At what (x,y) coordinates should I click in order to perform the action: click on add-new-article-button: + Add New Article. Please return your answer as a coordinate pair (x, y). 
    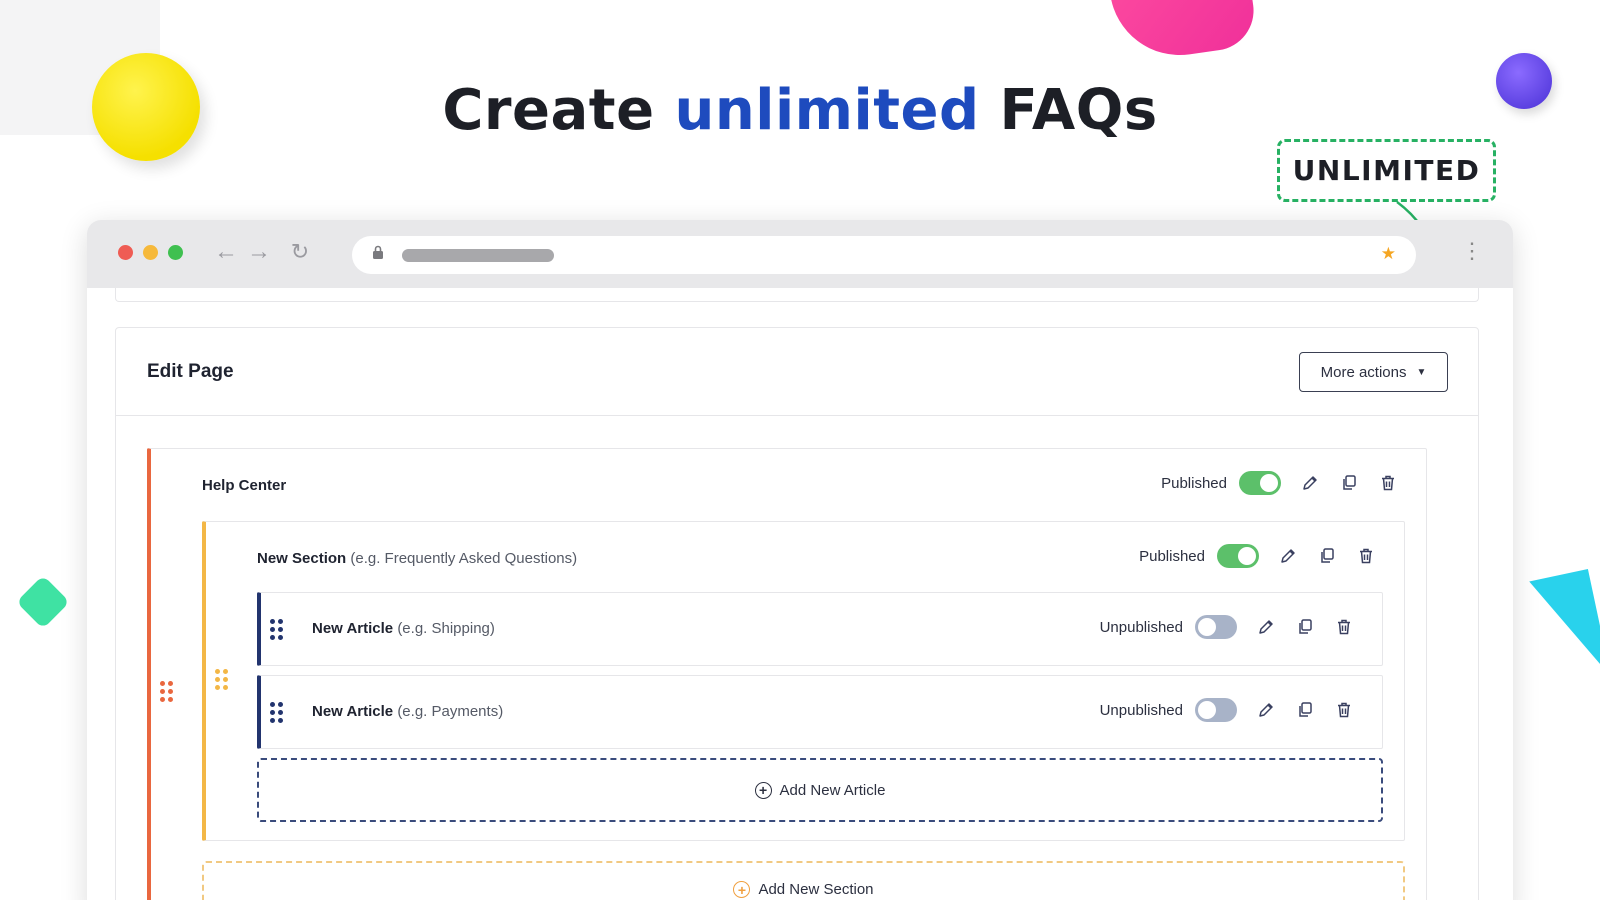
    Looking at the image, I should click on (820, 790).